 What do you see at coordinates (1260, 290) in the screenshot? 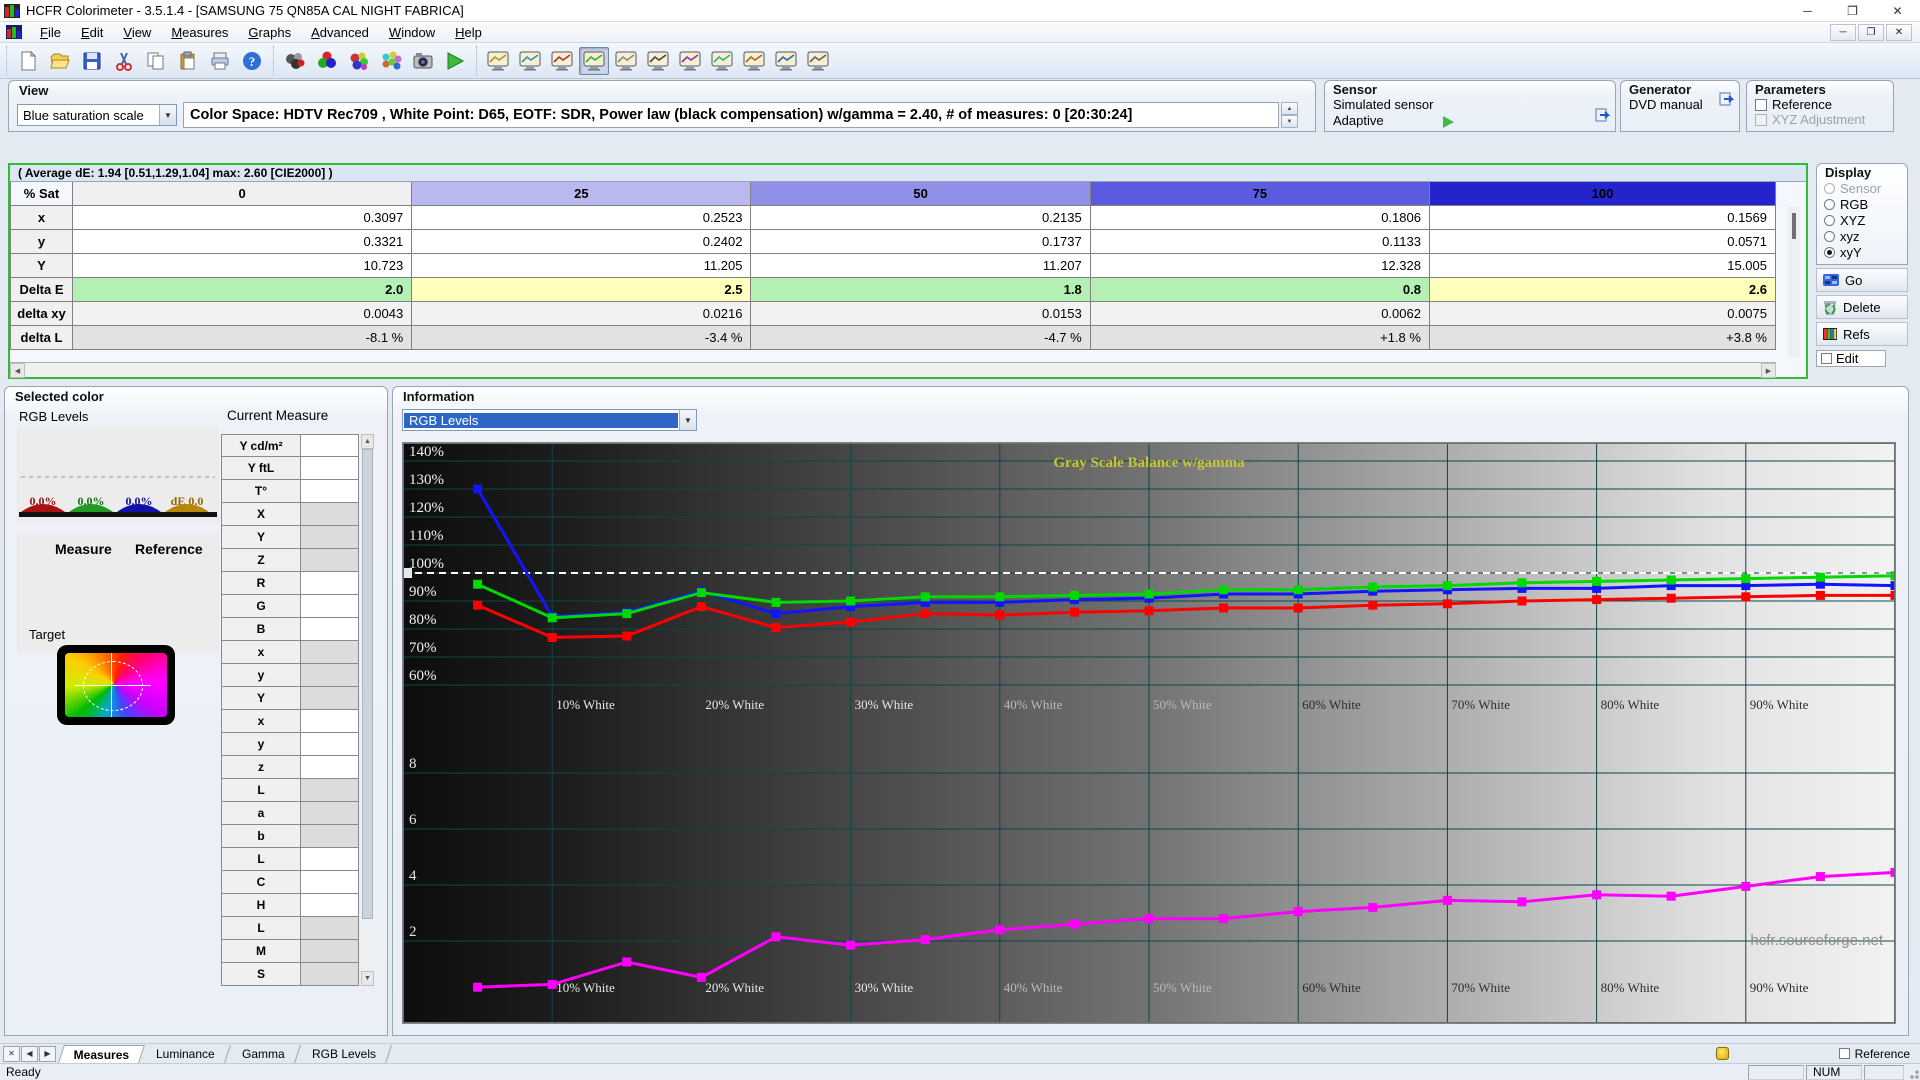
I see `table-cell: 0.8` at bounding box center [1260, 290].